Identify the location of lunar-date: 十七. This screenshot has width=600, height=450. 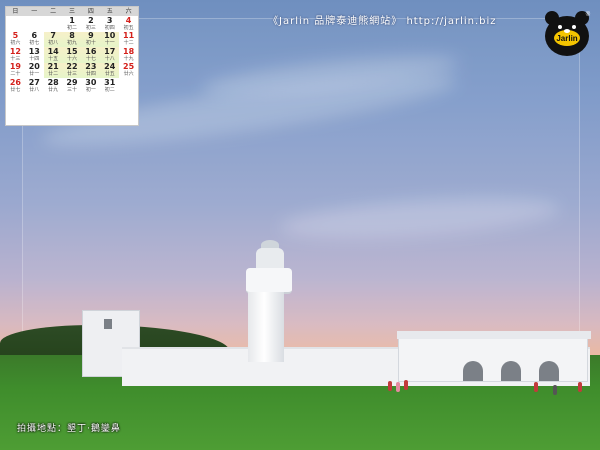
(90, 58).